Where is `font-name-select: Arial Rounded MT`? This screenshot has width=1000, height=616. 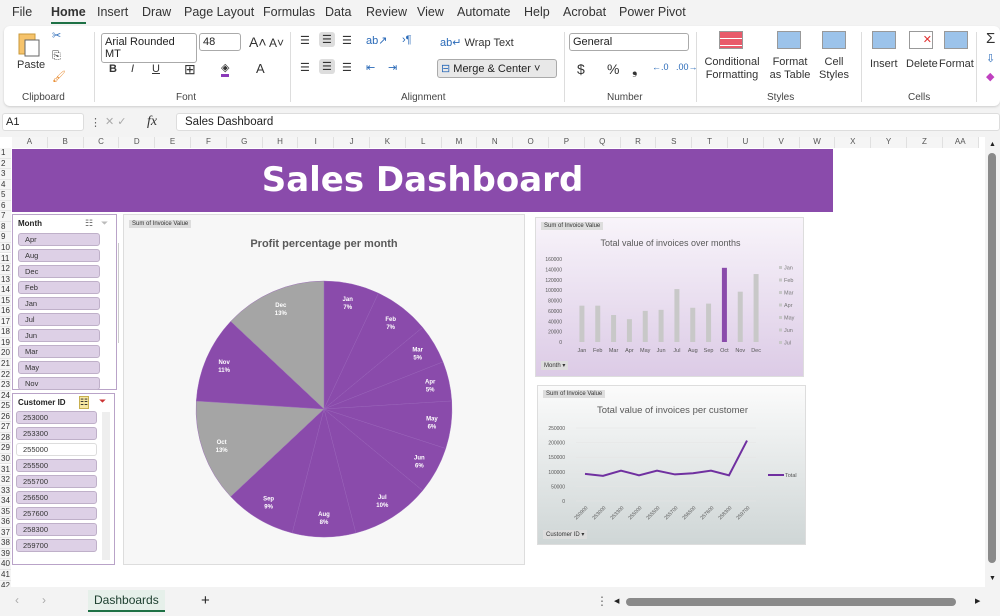 font-name-select: Arial Rounded MT is located at coordinates (149, 48).